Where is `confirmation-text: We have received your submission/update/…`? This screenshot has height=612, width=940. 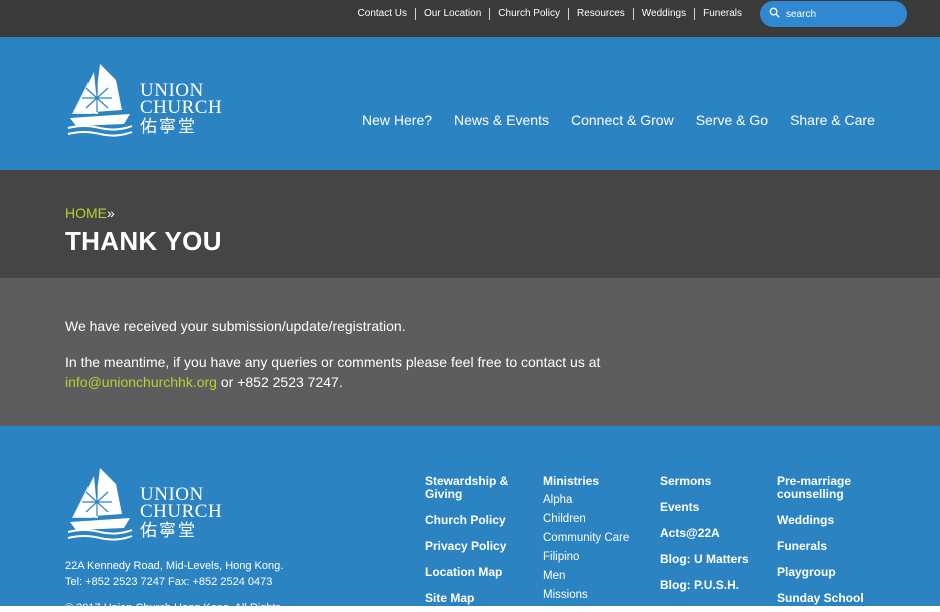 confirmation-text: We have received your submission/update/… is located at coordinates (235, 326).